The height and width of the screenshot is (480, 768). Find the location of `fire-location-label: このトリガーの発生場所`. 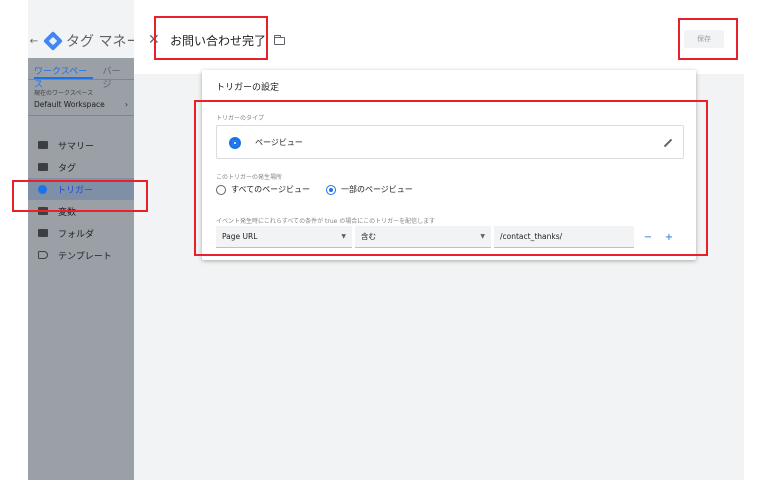

fire-location-label: このトリガーの発生場所 is located at coordinates (249, 177).